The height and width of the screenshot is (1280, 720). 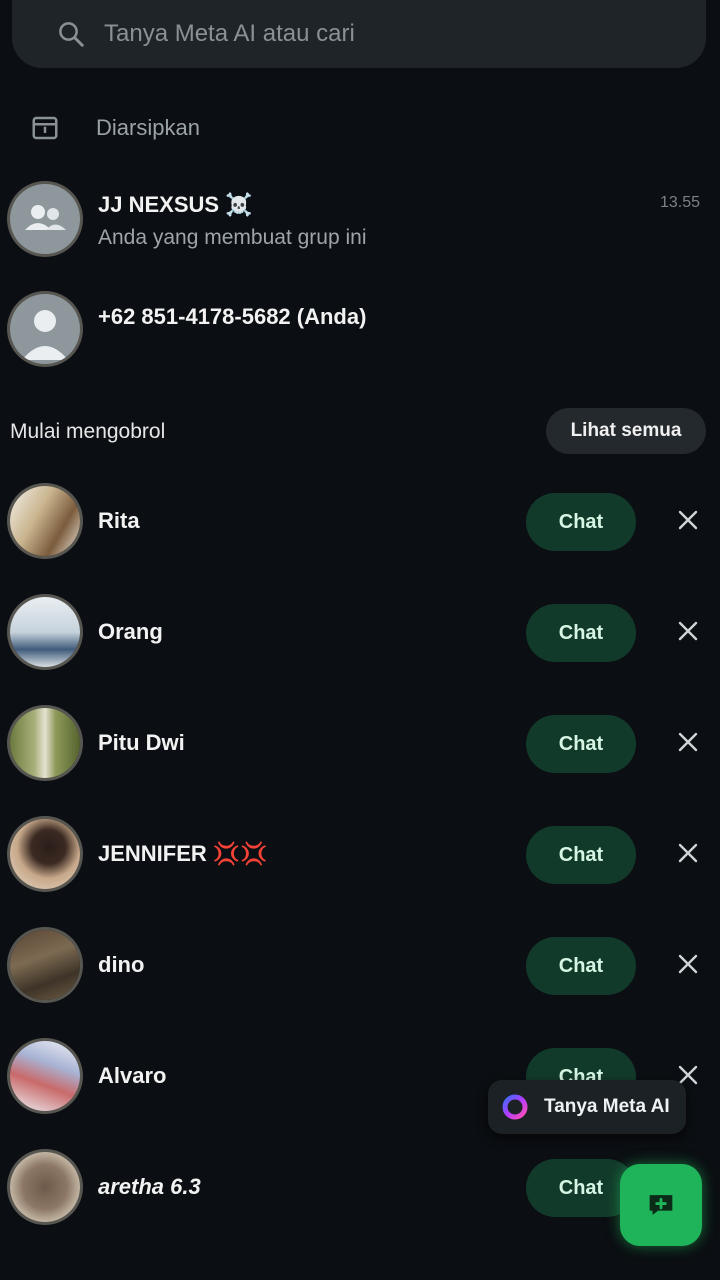 What do you see at coordinates (121, 964) in the screenshot?
I see `contact-name: dino` at bounding box center [121, 964].